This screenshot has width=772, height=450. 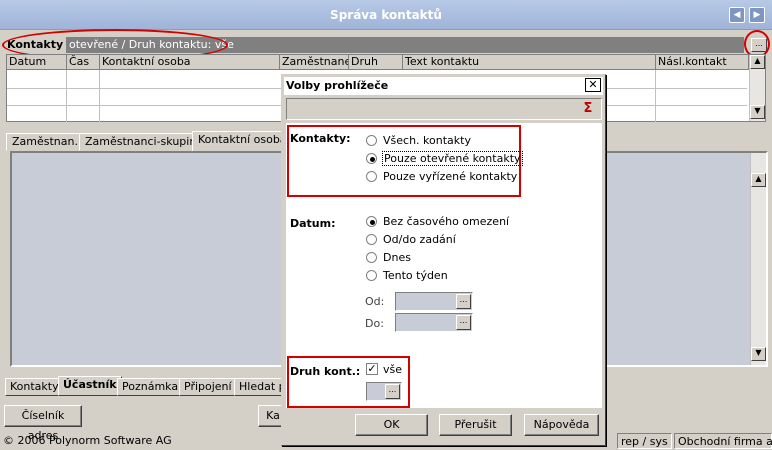 I want to click on column-header-cas: Čas, so click(x=83, y=62).